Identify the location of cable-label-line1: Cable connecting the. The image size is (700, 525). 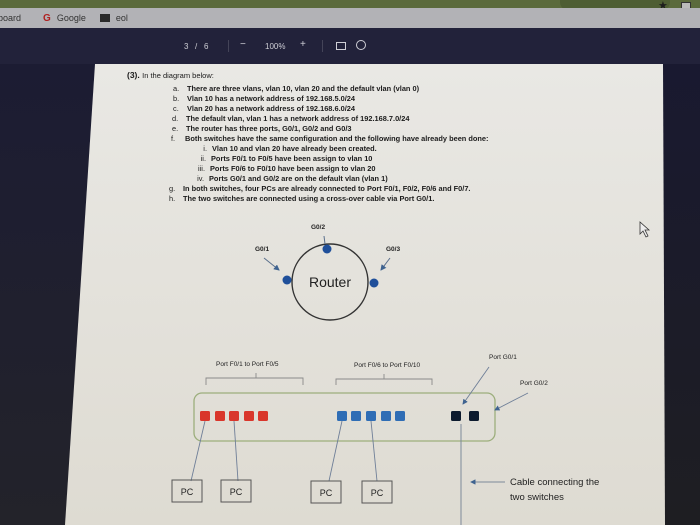
(554, 482).